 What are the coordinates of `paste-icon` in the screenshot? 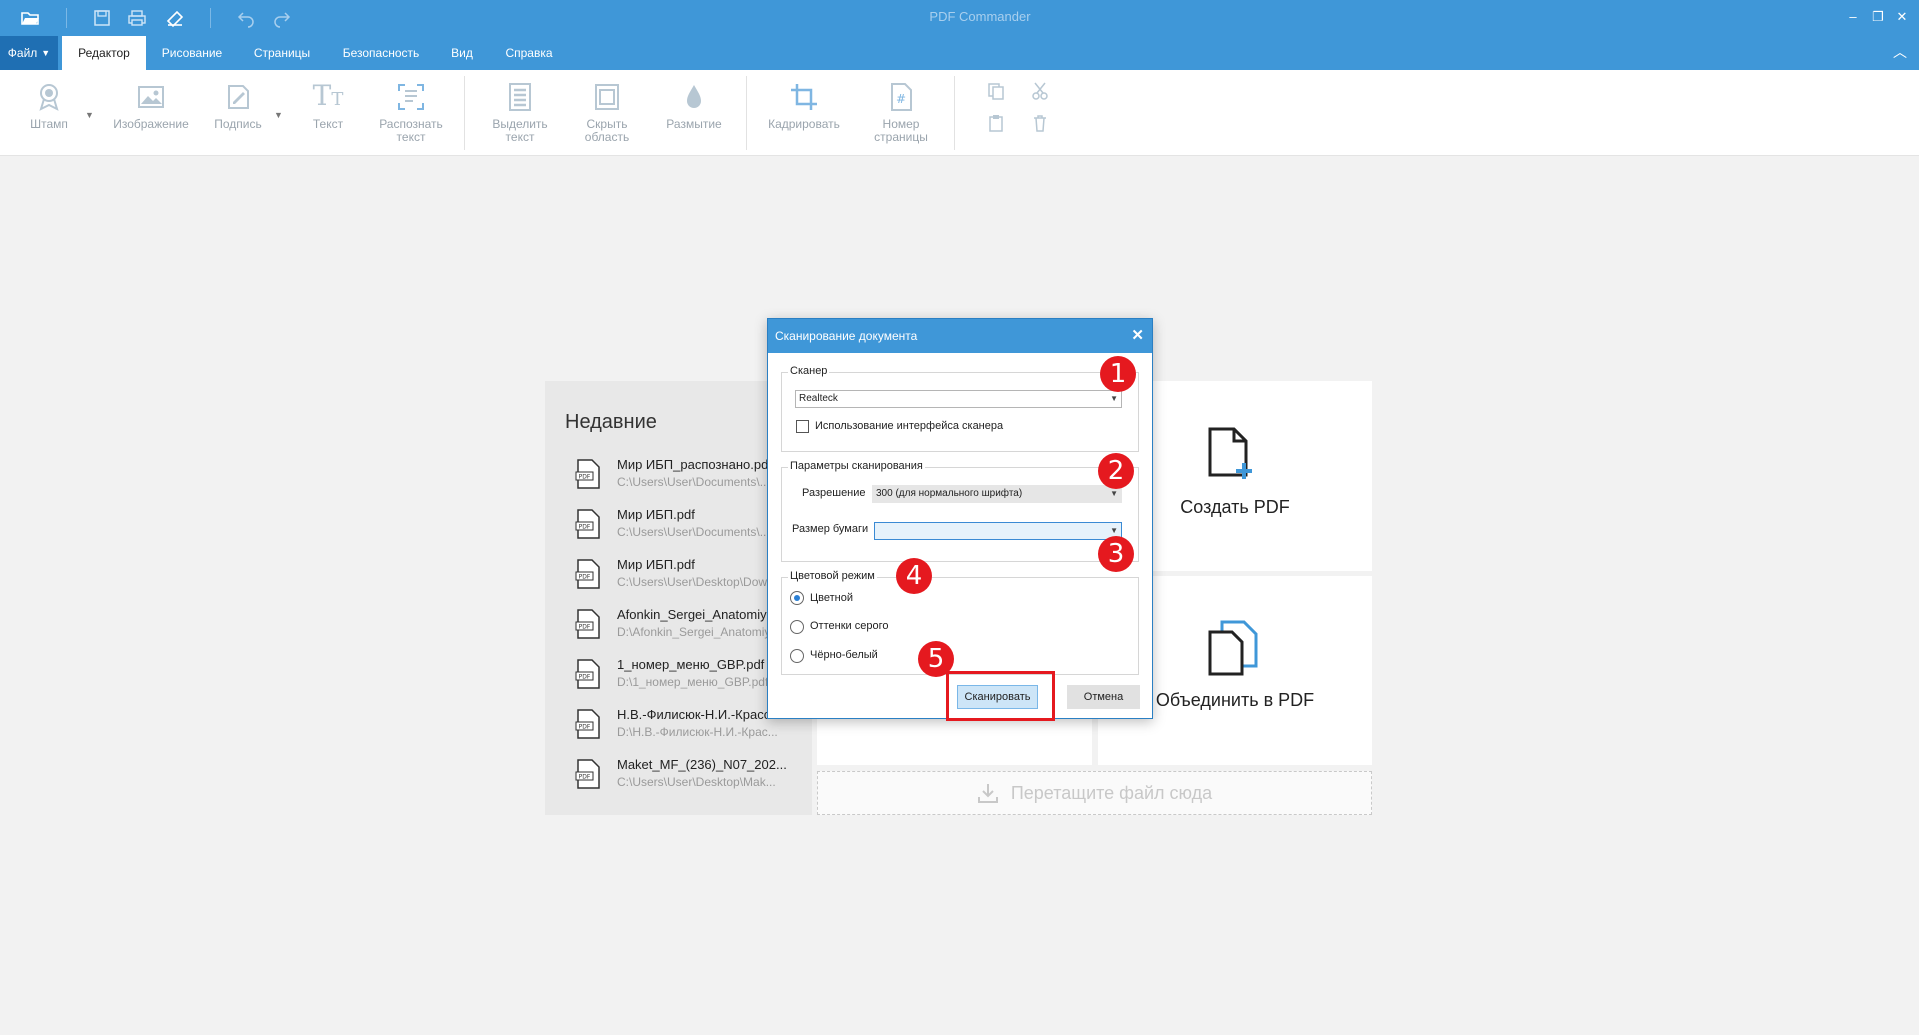 It's located at (996, 123).